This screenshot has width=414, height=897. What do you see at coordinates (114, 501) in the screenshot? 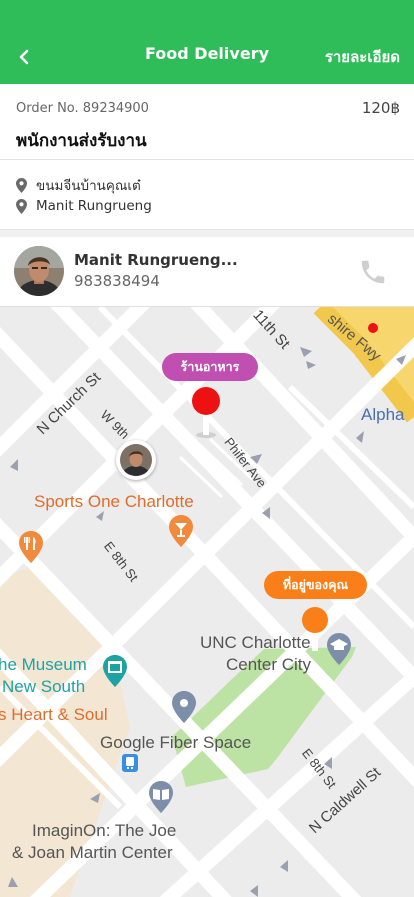
I see `place-label: Sports One Charlotte` at bounding box center [114, 501].